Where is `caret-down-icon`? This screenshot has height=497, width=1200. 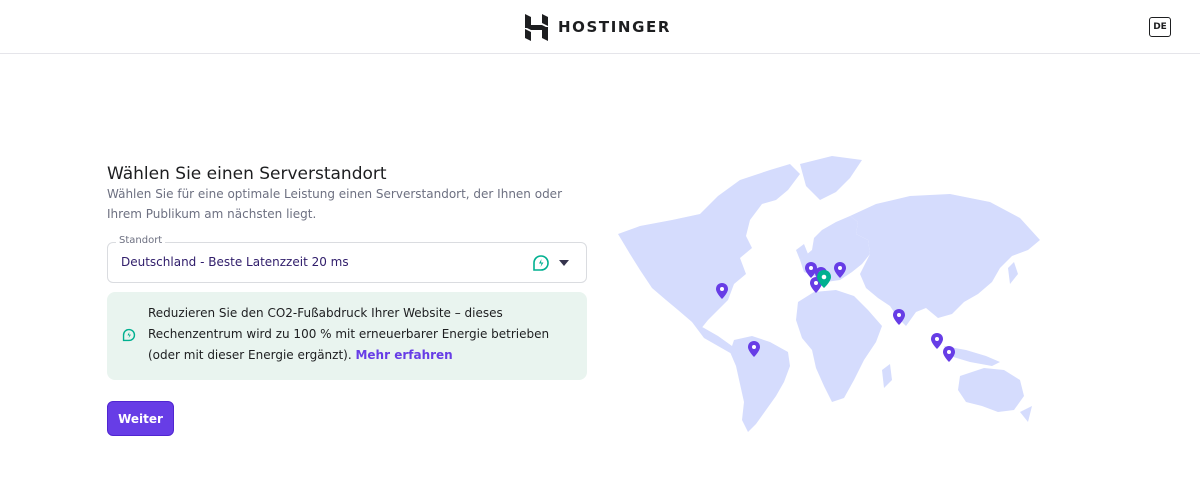 caret-down-icon is located at coordinates (564, 263).